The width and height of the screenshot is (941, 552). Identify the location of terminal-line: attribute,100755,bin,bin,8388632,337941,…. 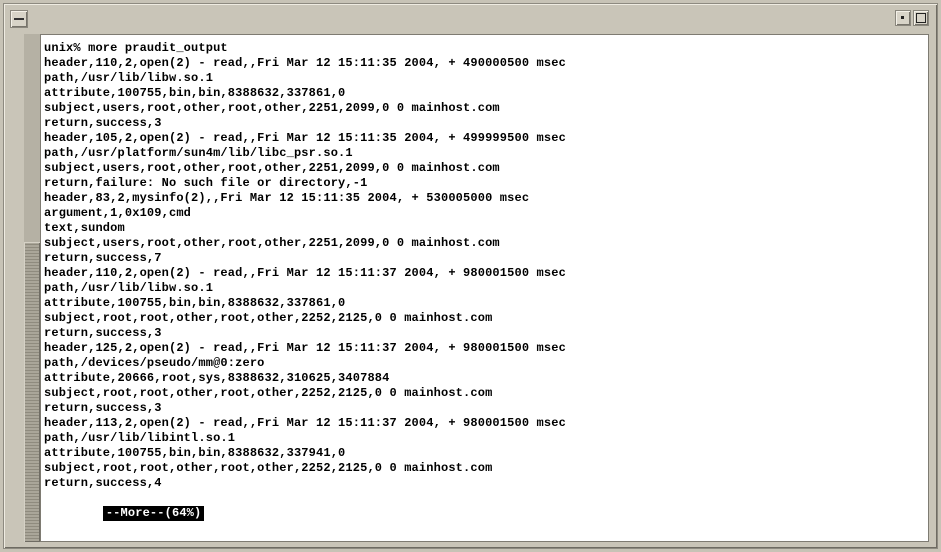
(195, 453).